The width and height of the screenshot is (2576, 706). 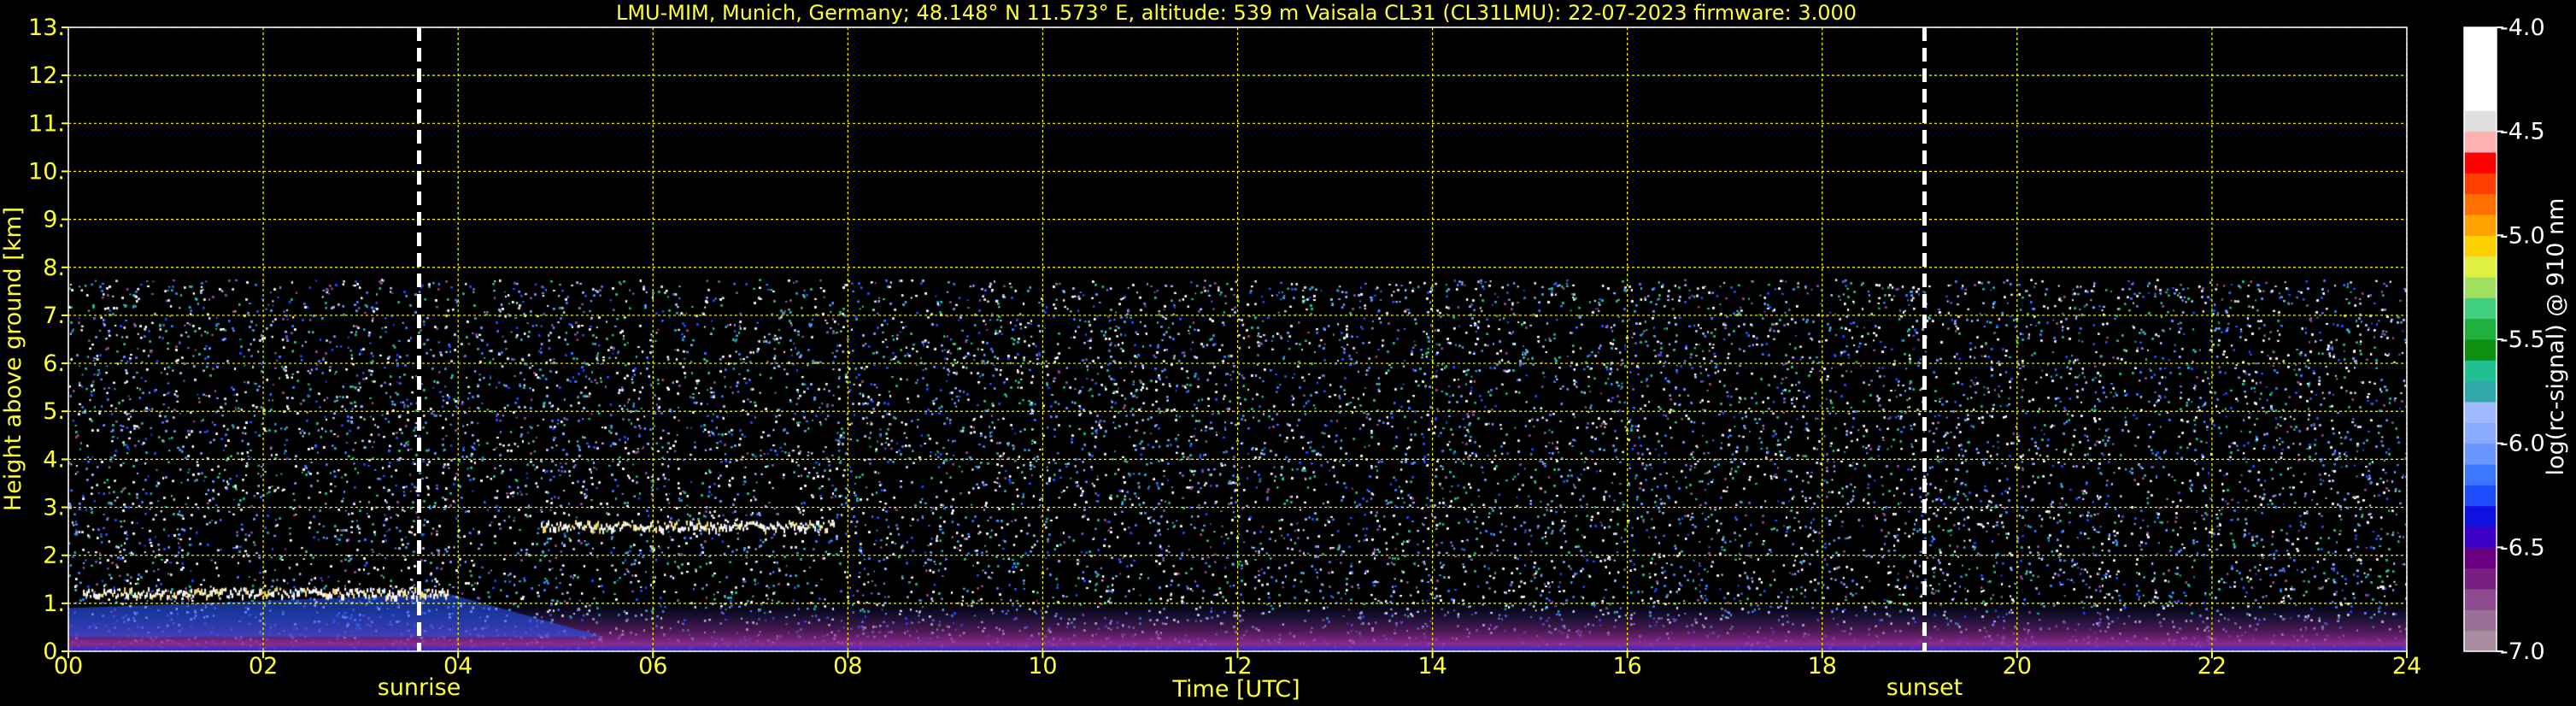 What do you see at coordinates (847, 666) in the screenshot?
I see `x-tick-label: 08` at bounding box center [847, 666].